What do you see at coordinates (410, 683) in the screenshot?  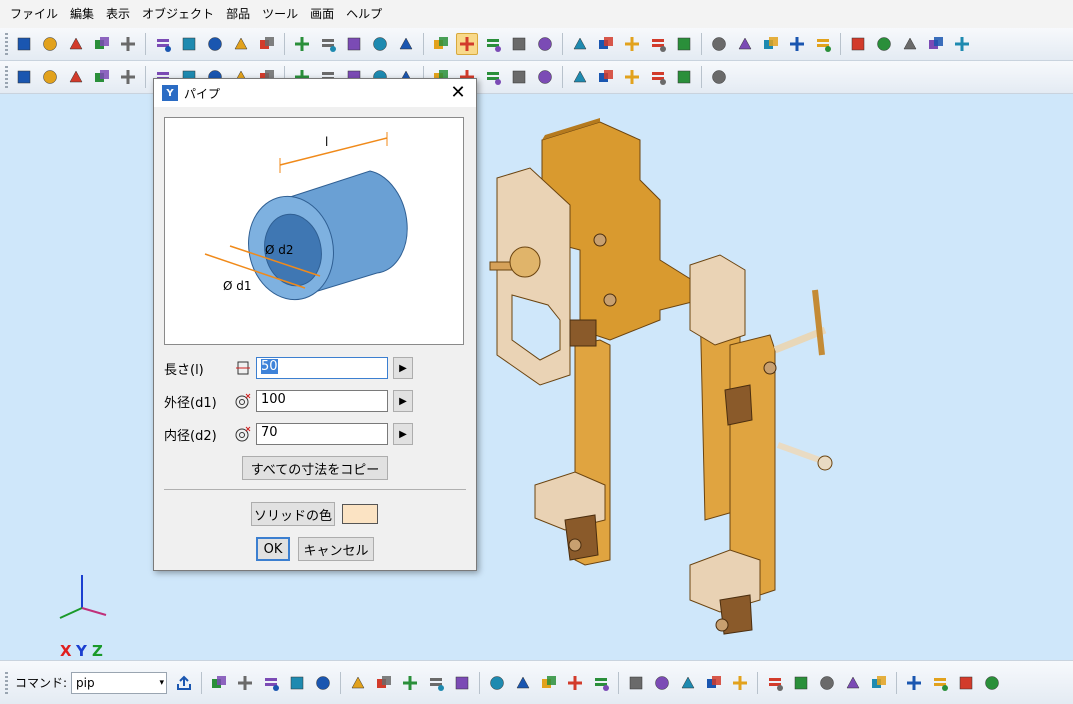 I see `pipe-bend-icon` at bounding box center [410, 683].